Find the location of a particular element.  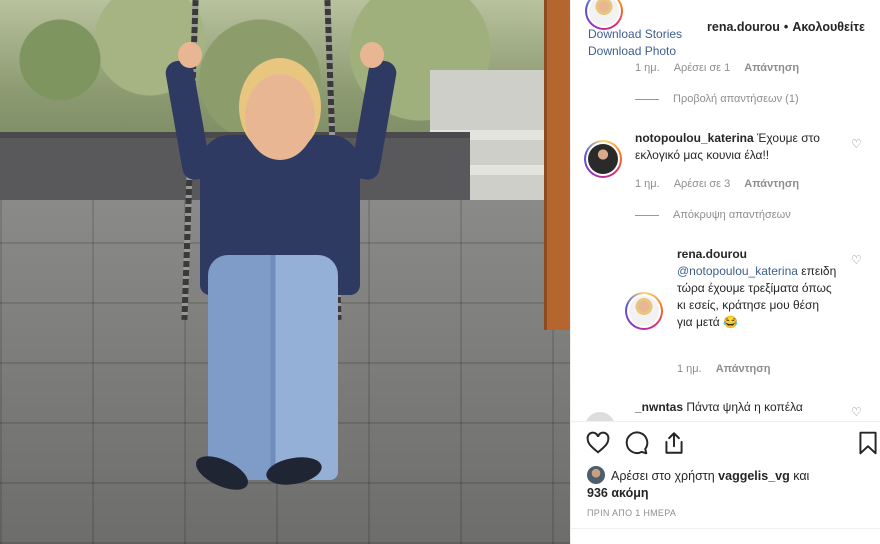

comment-username: _nwntas is located at coordinates (659, 407).